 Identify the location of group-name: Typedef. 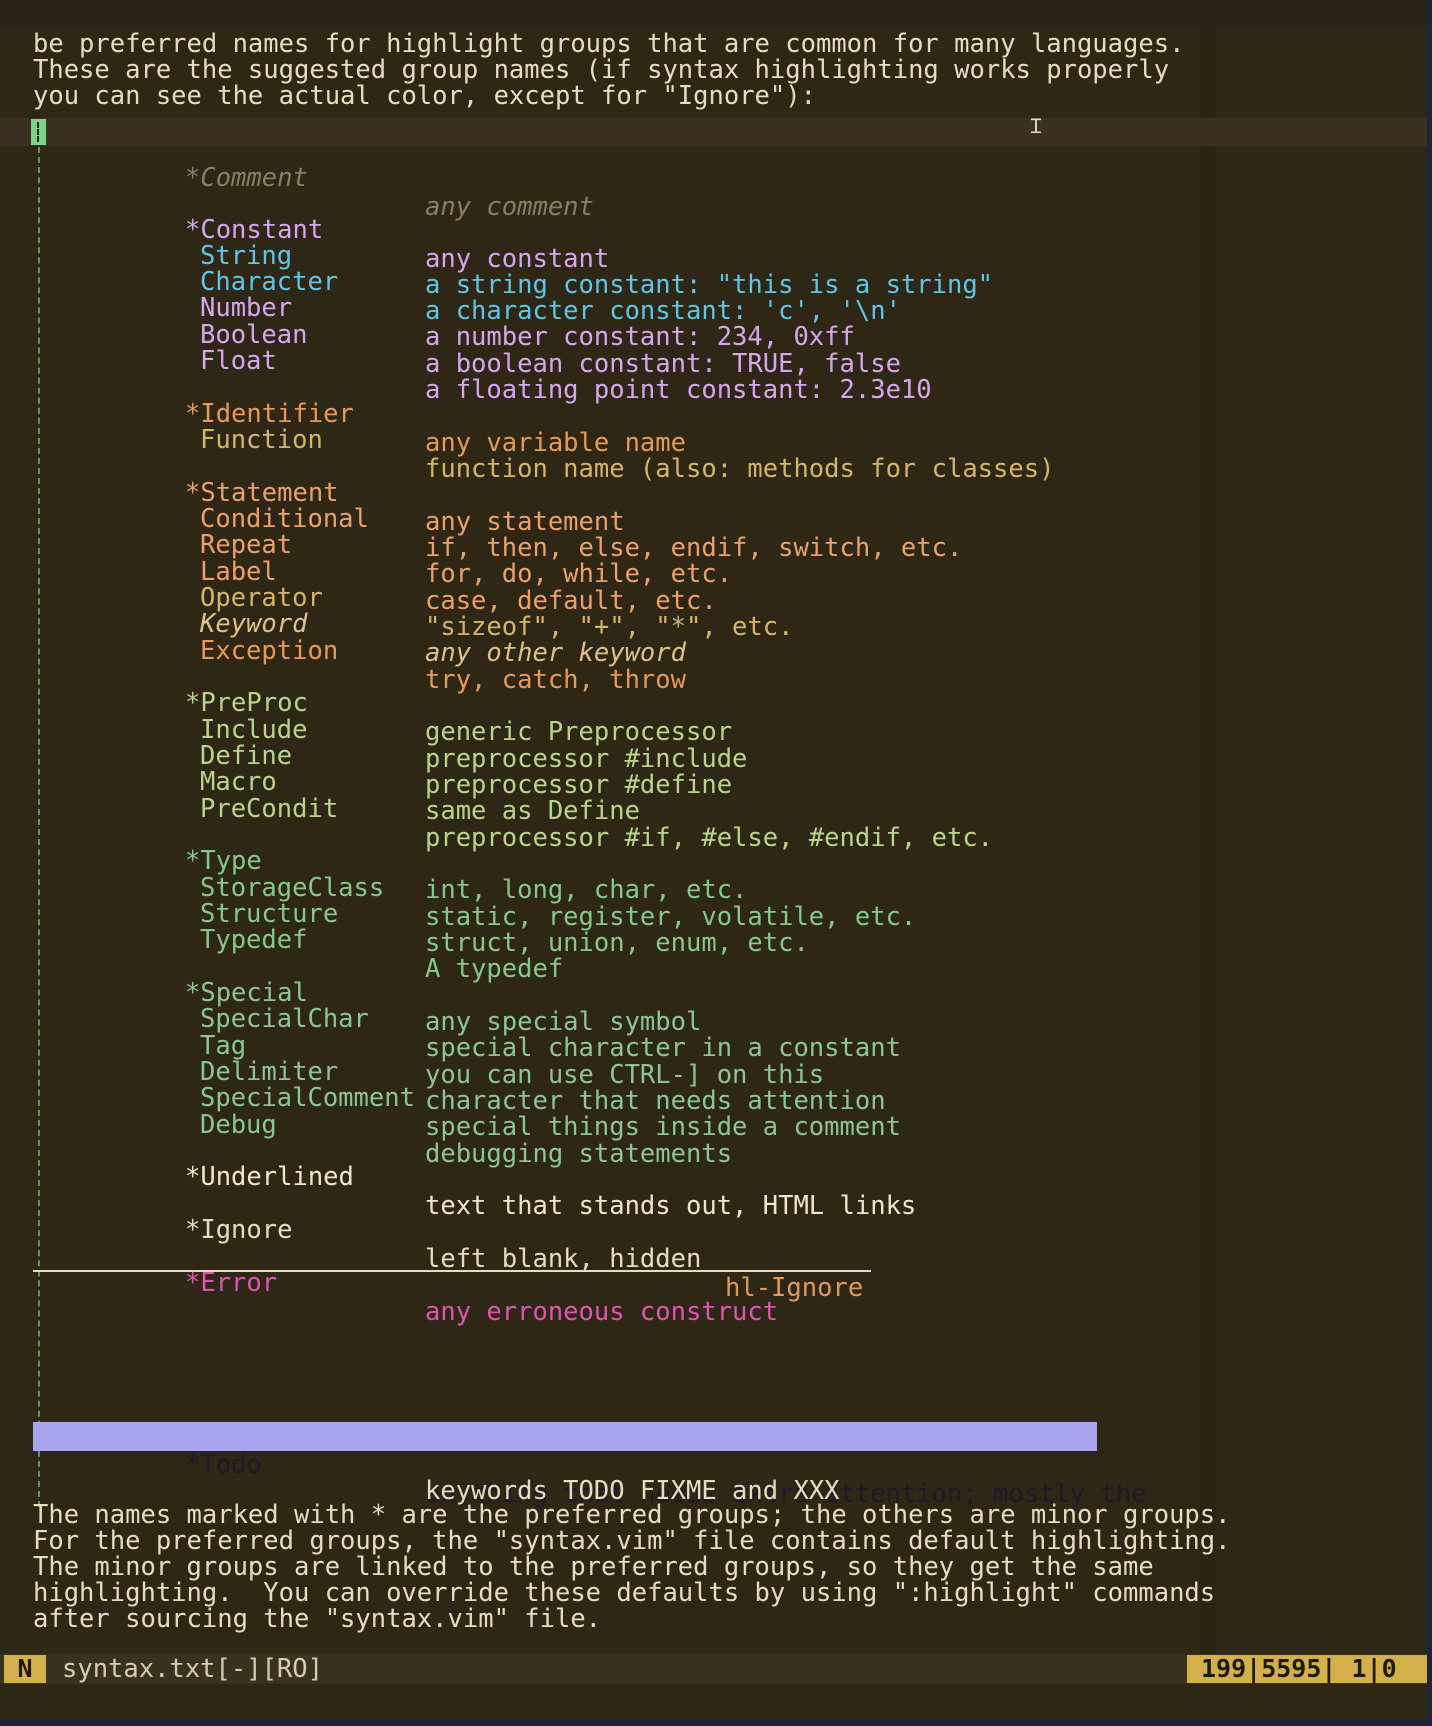
(254, 940).